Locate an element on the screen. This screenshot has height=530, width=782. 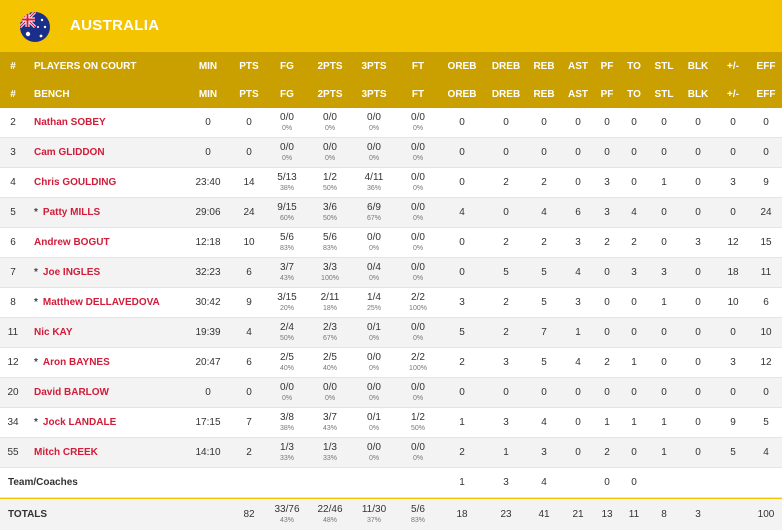
court-col-ft: FT is located at coordinates (418, 66).